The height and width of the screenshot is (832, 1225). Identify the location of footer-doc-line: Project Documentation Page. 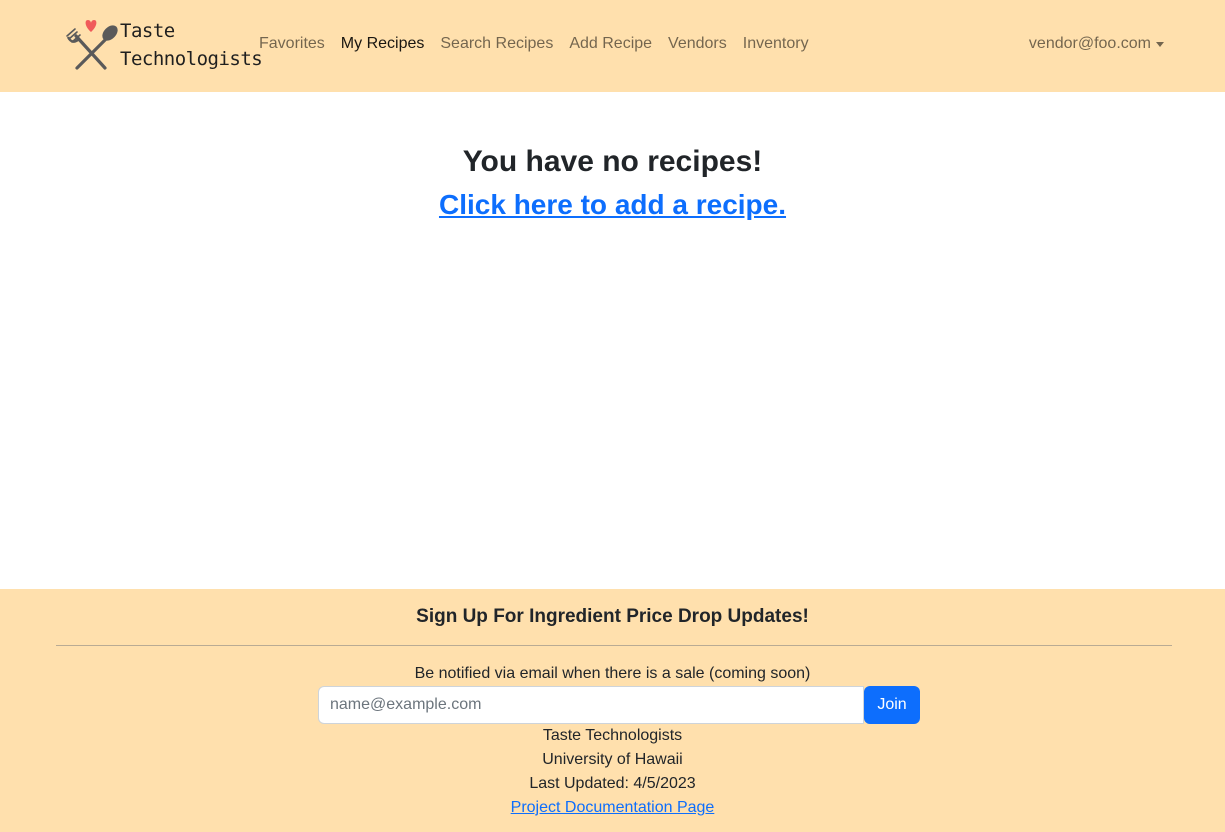
(612, 808).